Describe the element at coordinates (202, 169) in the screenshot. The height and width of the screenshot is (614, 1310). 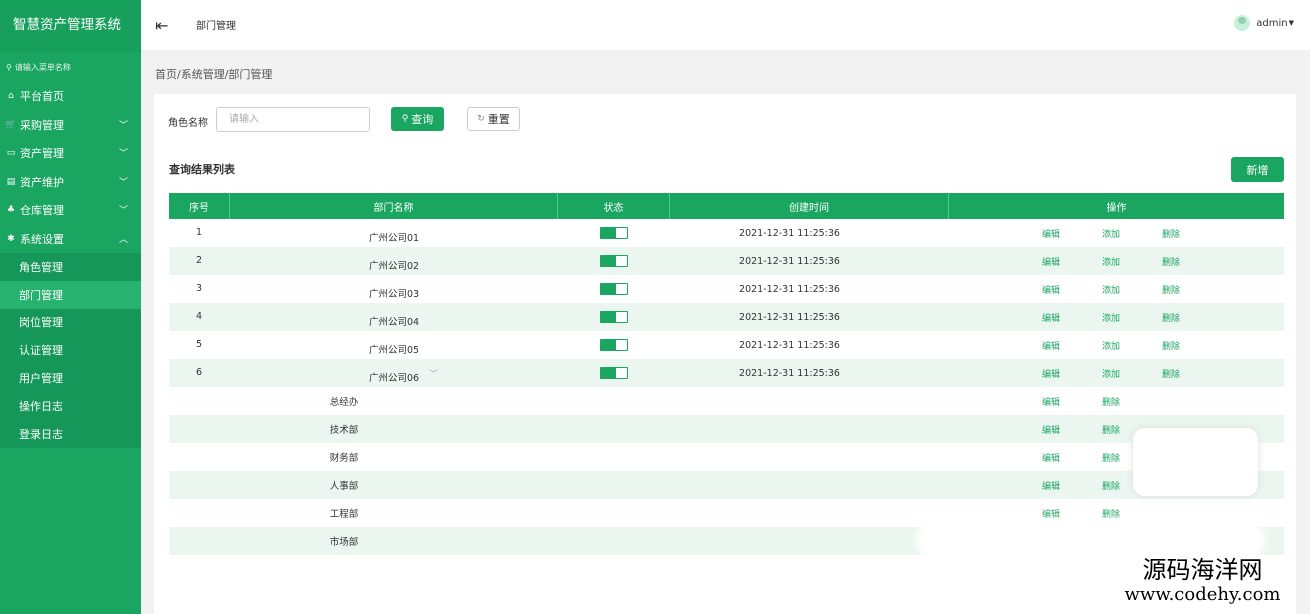
I see `result-title: 查询结果列表` at that location.